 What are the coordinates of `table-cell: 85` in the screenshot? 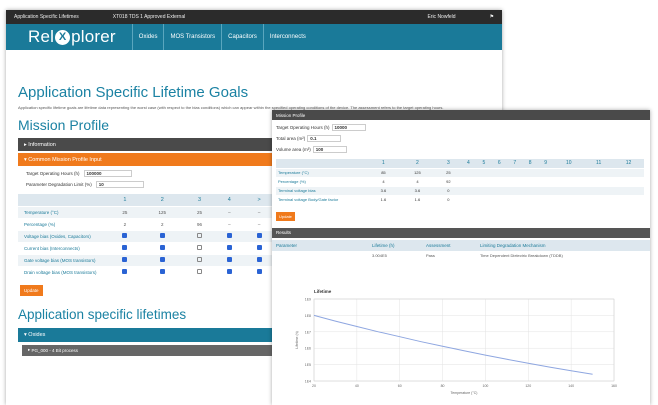 It's located at (383, 173).